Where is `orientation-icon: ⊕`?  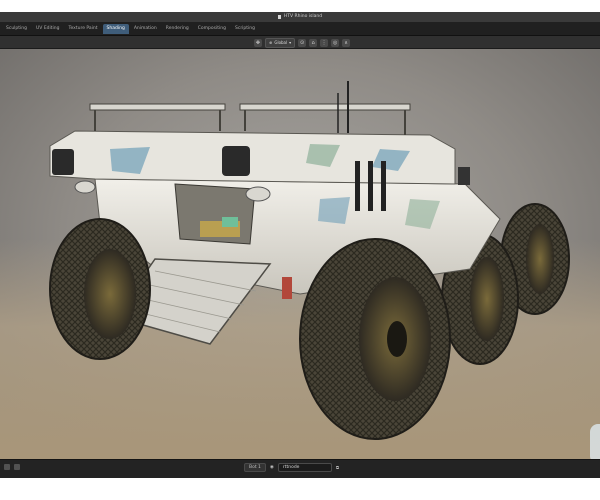
orientation-icon: ⊕ is located at coordinates (271, 42).